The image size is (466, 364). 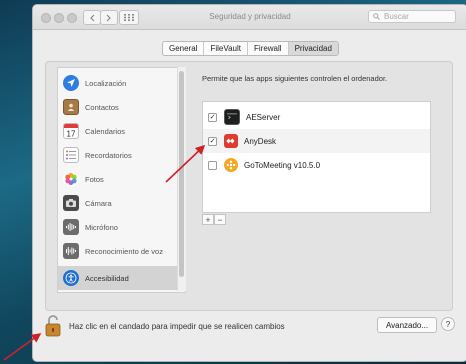 What do you see at coordinates (102, 107) in the screenshot?
I see `sidebar-item-label: Contactos` at bounding box center [102, 107].